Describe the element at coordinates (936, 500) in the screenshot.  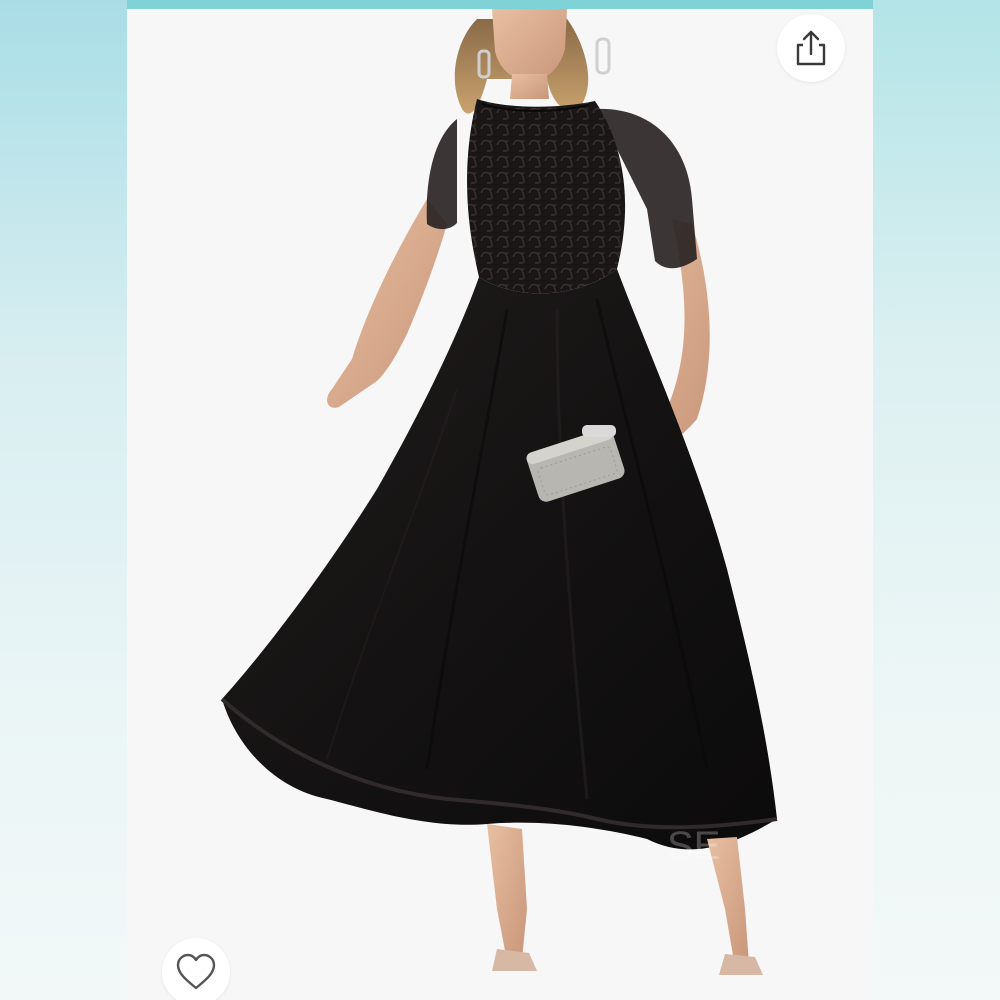
I see `right-background-blur` at that location.